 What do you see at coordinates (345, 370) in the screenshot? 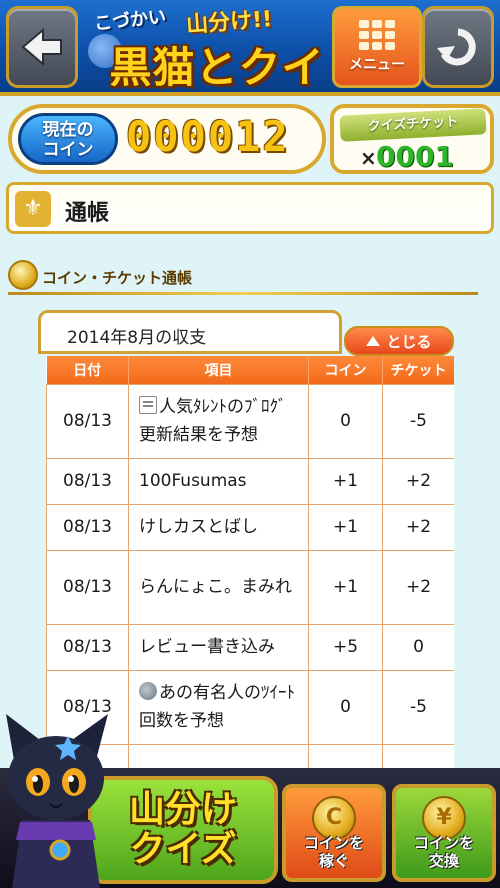
I see `column-header-coin: コイン` at bounding box center [345, 370].